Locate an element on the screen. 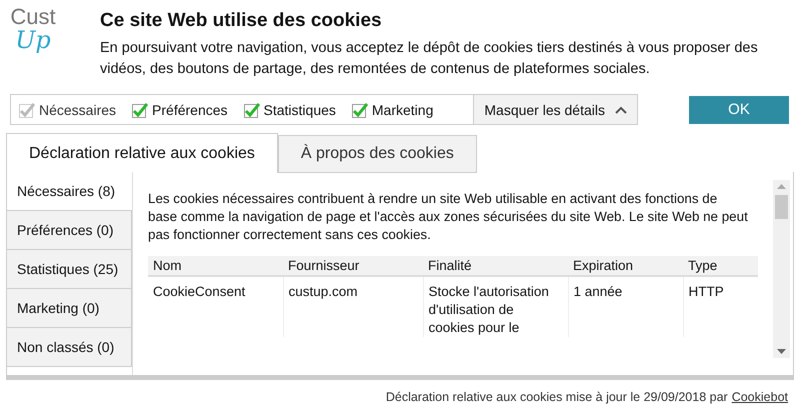  ok-button: OK is located at coordinates (739, 110).